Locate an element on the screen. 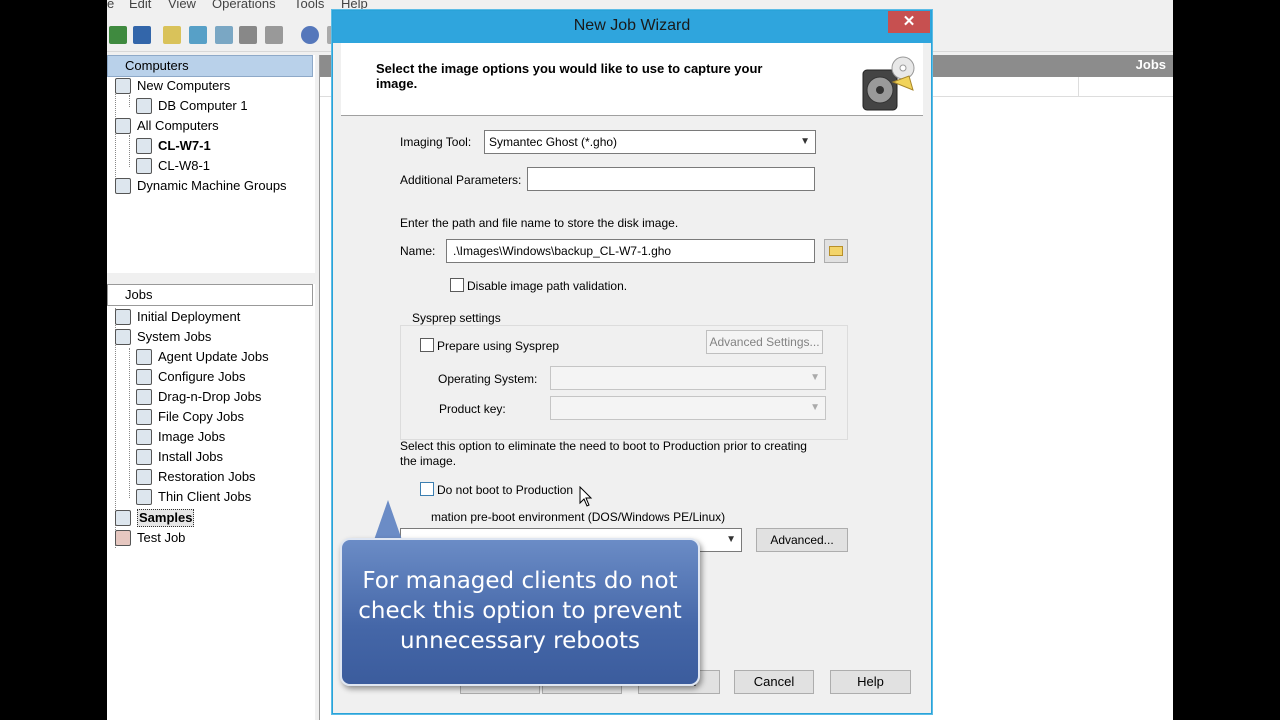 This screenshot has width=1280, height=720. new-icon is located at coordinates (118, 35).